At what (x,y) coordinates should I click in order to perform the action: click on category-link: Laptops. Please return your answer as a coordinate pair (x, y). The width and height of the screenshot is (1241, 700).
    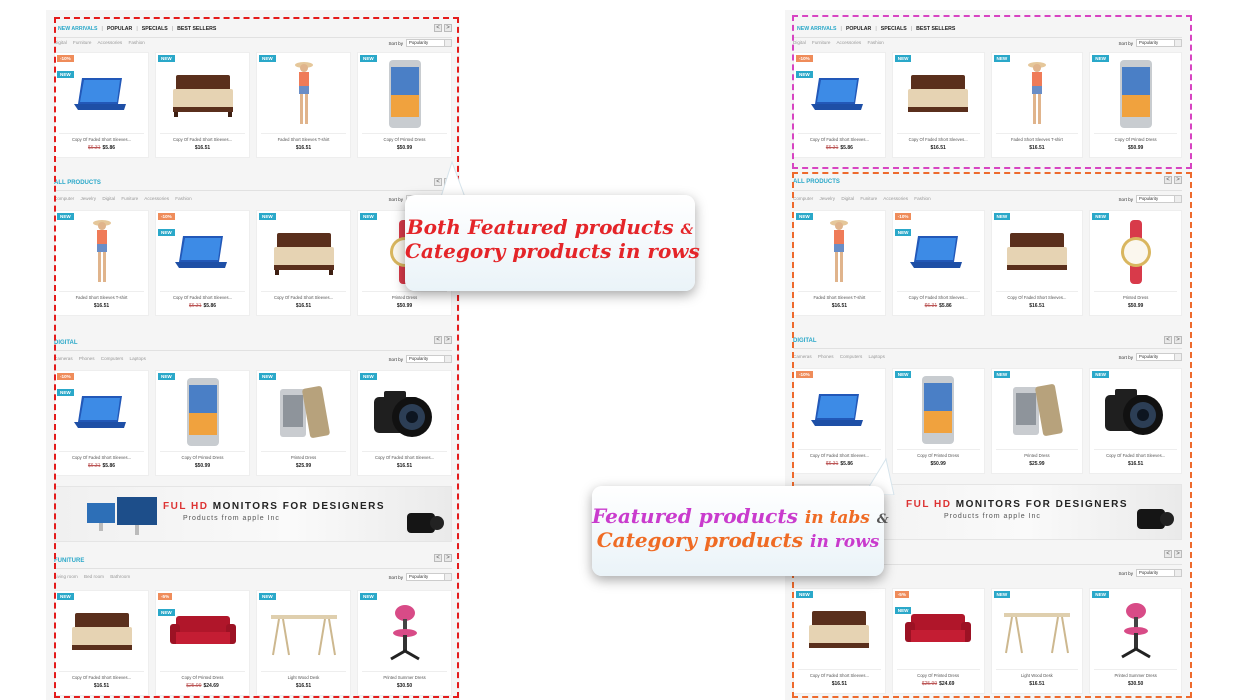
    Looking at the image, I should click on (877, 356).